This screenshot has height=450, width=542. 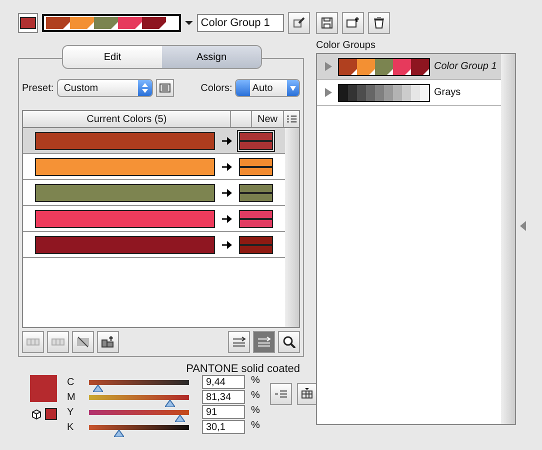 I want to click on save-icon, so click(x=327, y=23).